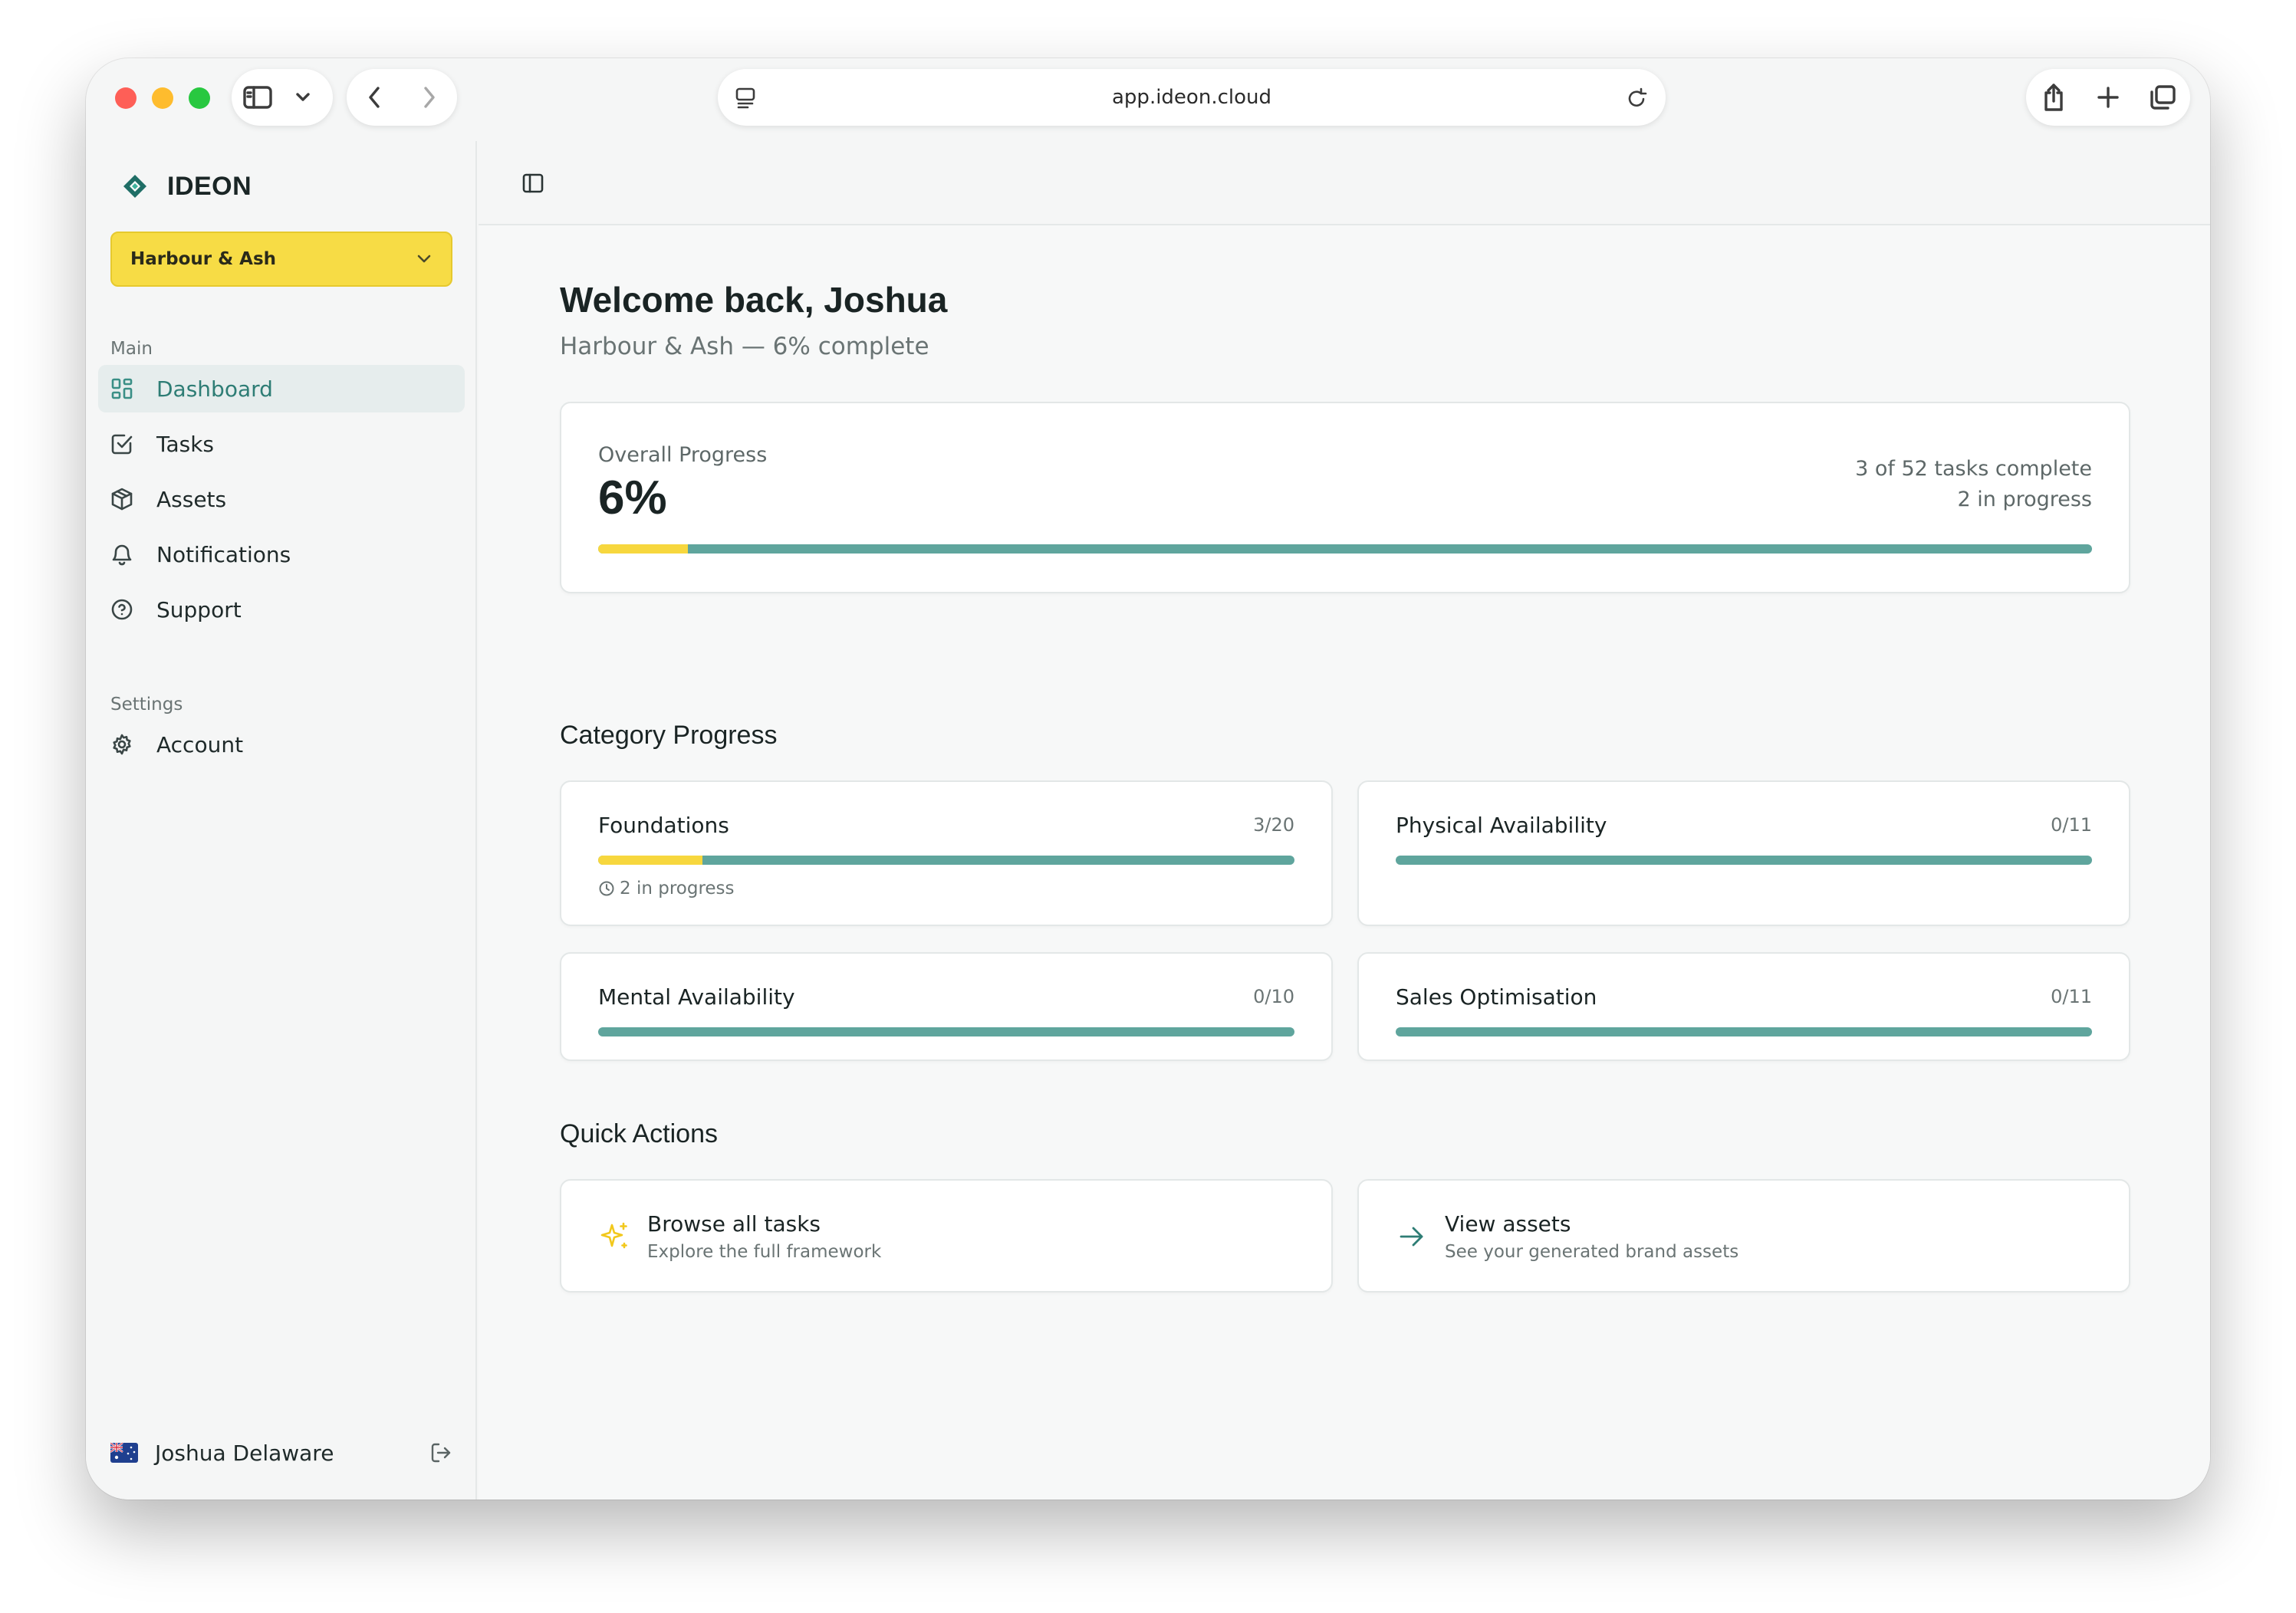 This screenshot has width=2296, height=1613. I want to click on plus-icon, so click(2108, 97).